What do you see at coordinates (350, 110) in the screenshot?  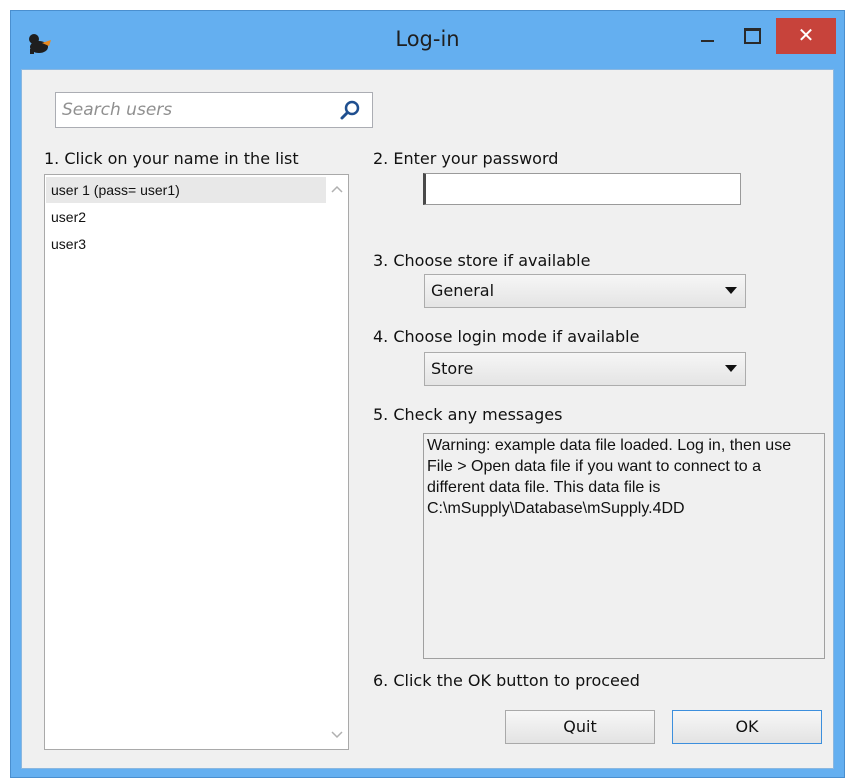 I see `search-icon` at bounding box center [350, 110].